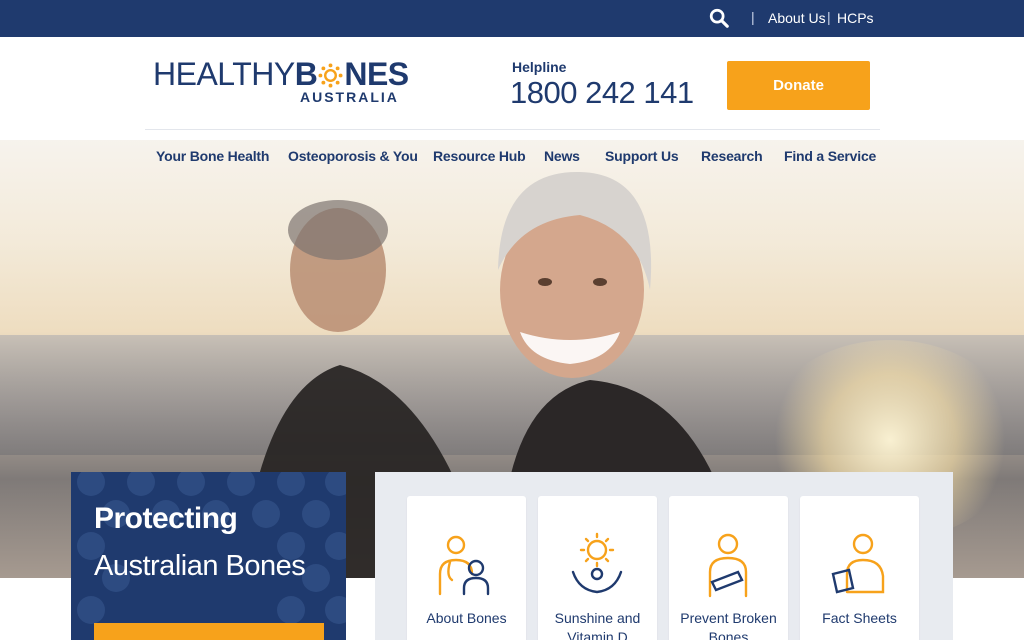  What do you see at coordinates (539, 67) in the screenshot?
I see `helpline-label: Helpline` at bounding box center [539, 67].